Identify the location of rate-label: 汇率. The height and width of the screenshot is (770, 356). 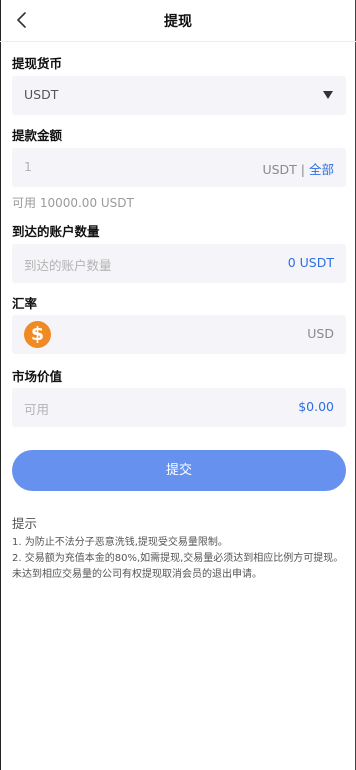
(25, 303).